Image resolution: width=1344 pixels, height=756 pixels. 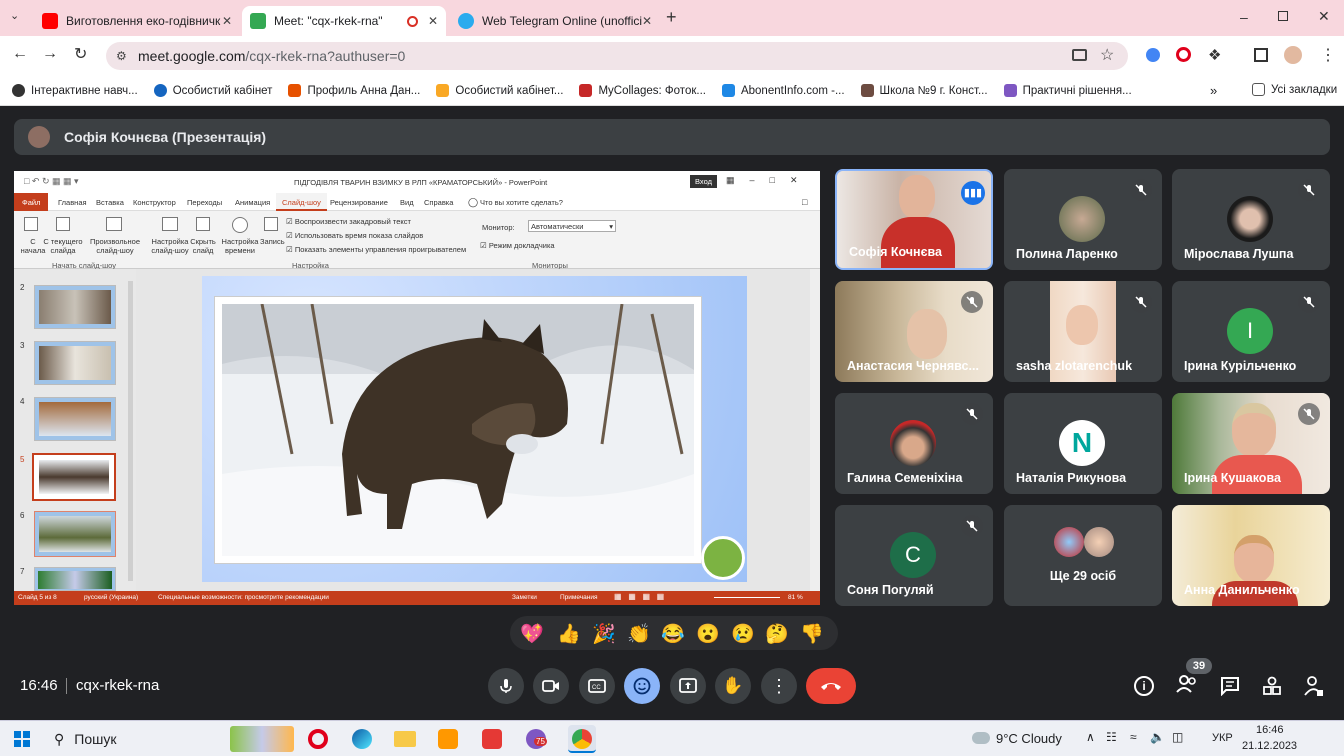 What do you see at coordinates (642, 686) in the screenshot?
I see `emoji-button` at bounding box center [642, 686].